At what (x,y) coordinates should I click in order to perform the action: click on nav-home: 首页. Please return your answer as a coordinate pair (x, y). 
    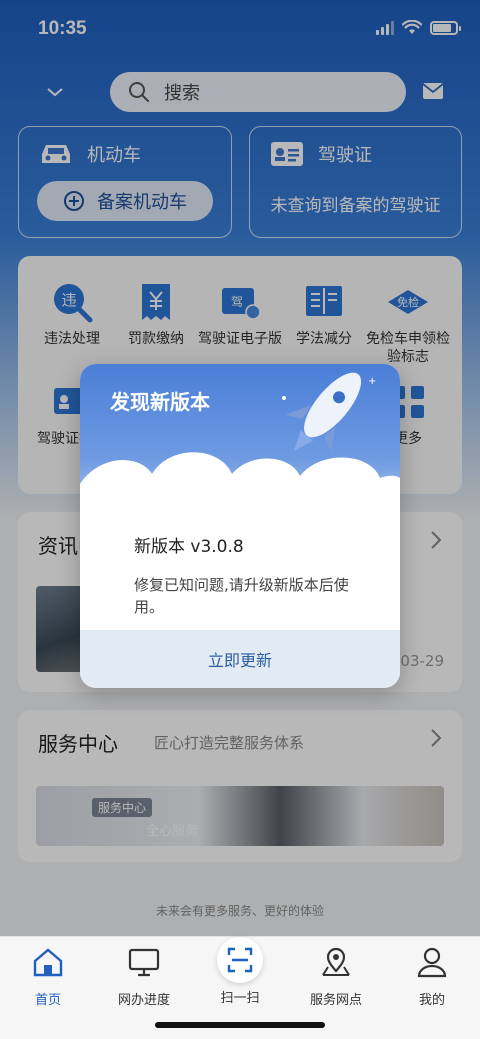
    Looking at the image, I should click on (48, 976).